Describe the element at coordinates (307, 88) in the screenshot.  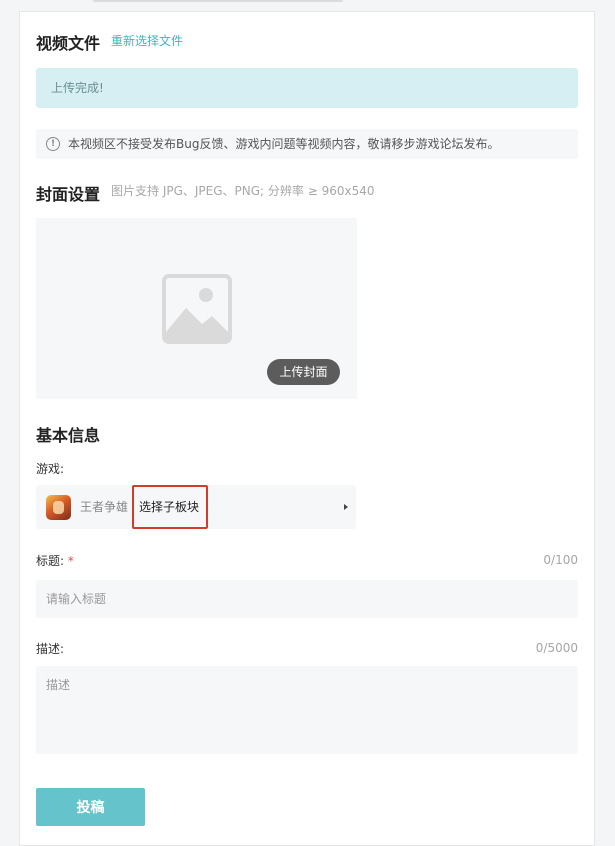
I see `upload-status-banner: 上传完成!` at that location.